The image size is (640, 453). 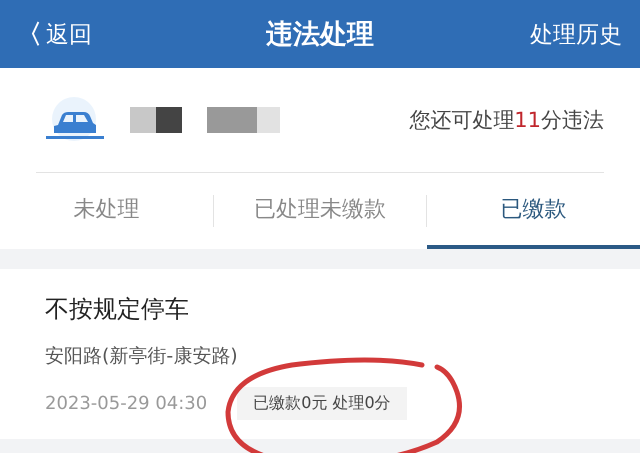 I want to click on history-link: 处理历史, so click(x=576, y=34).